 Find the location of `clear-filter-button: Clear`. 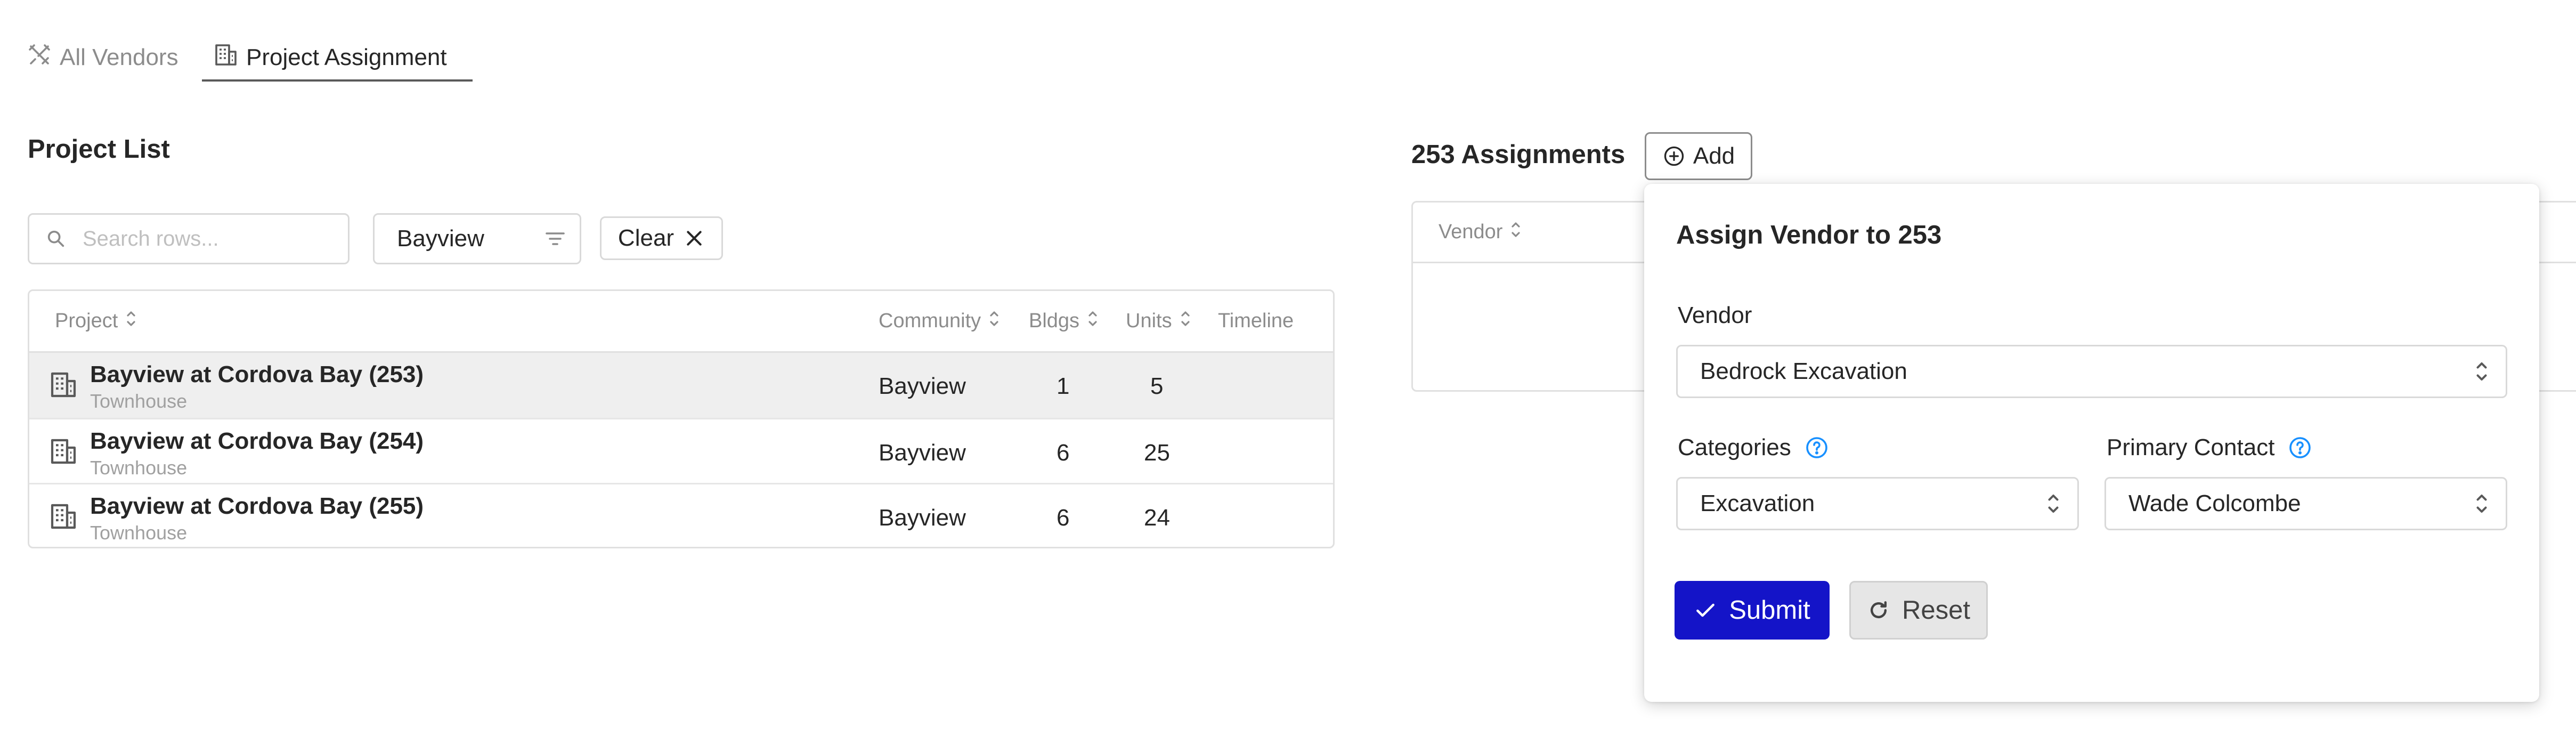

clear-filter-button: Clear is located at coordinates (662, 238).